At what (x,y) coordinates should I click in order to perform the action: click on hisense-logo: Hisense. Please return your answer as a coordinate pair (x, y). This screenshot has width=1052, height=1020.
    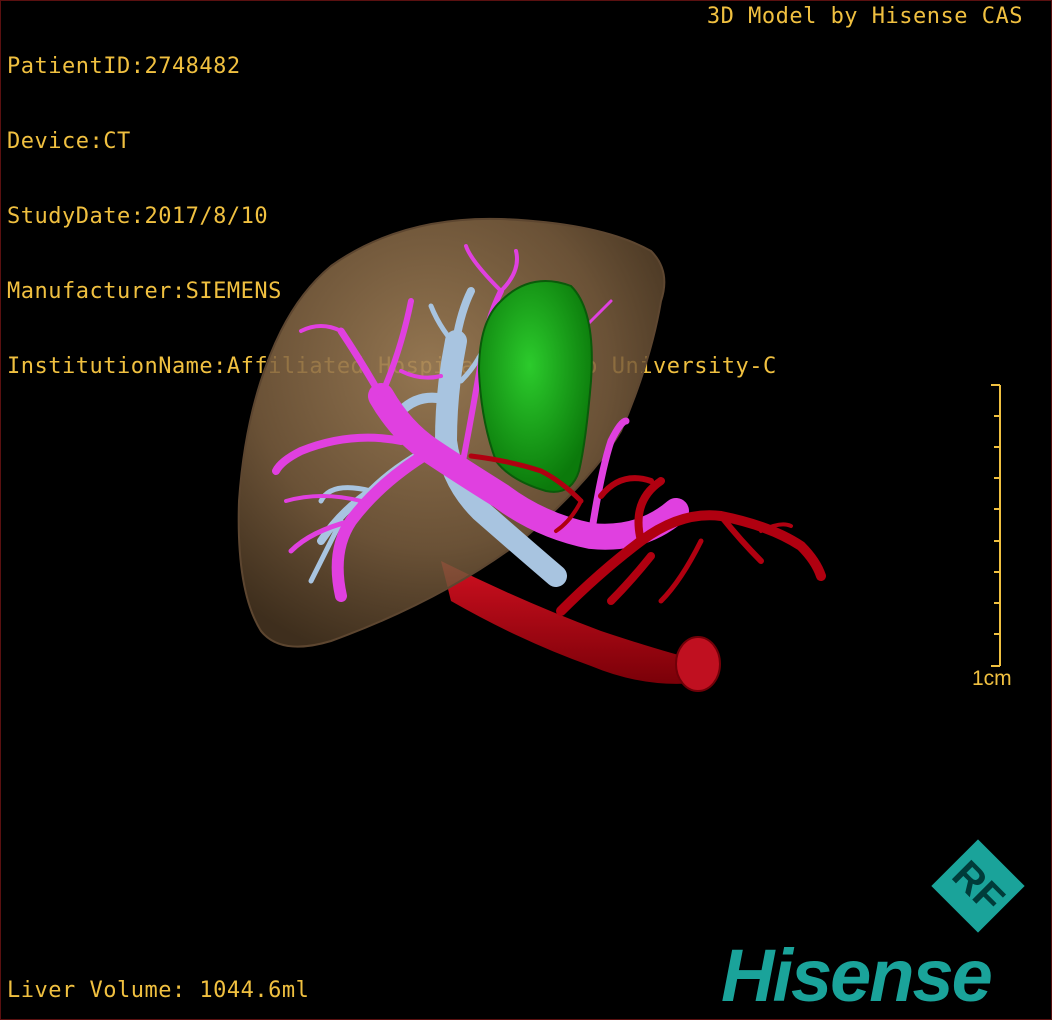
    Looking at the image, I should click on (857, 975).